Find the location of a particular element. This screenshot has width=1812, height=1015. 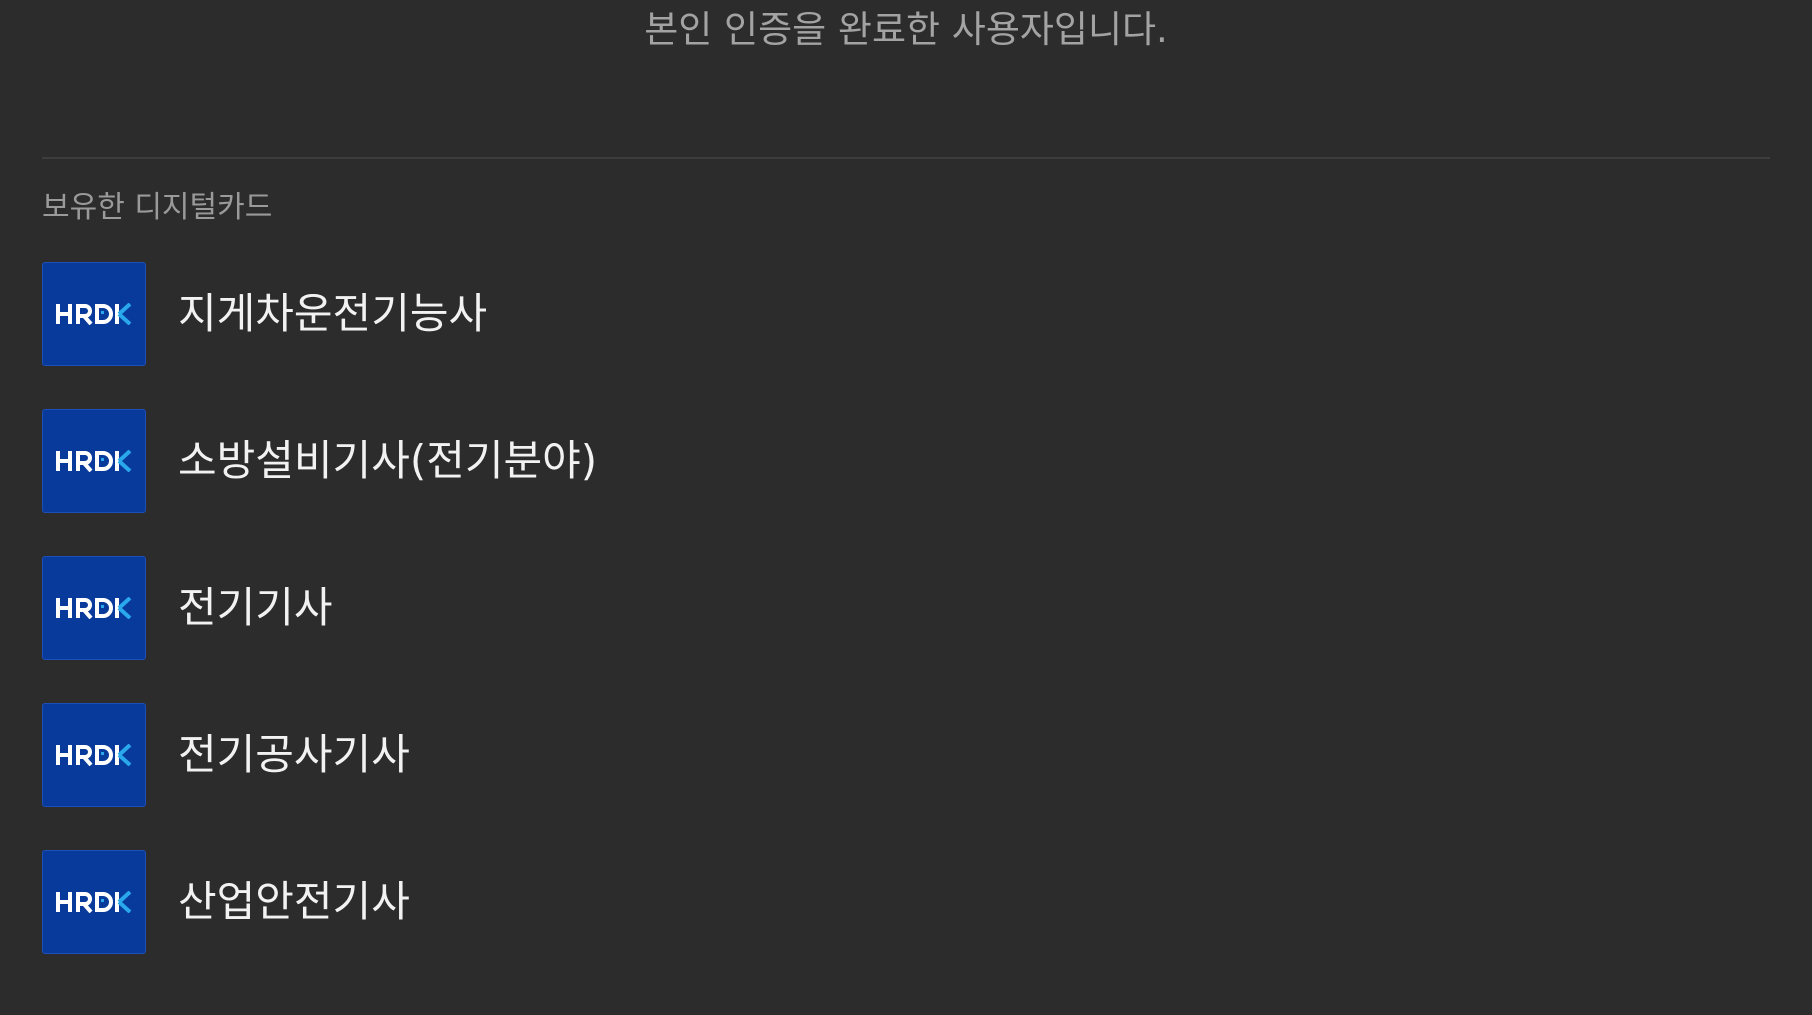

section-title: 보유한 디지털카드 is located at coordinates (157, 207).